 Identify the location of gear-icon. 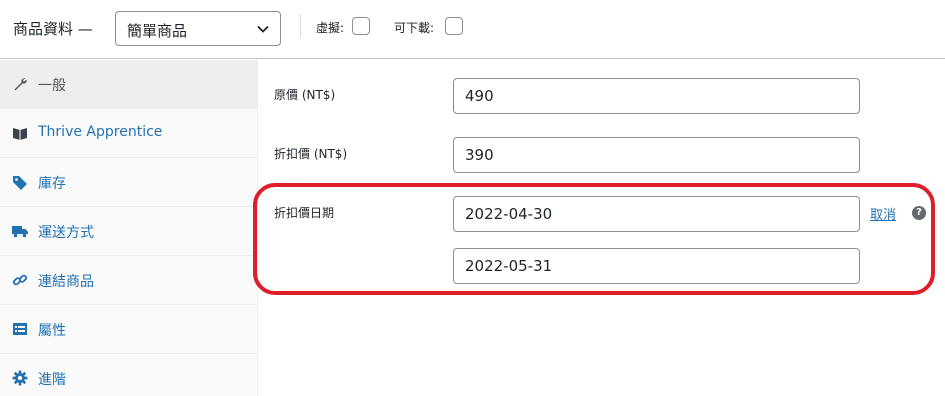
(20, 378).